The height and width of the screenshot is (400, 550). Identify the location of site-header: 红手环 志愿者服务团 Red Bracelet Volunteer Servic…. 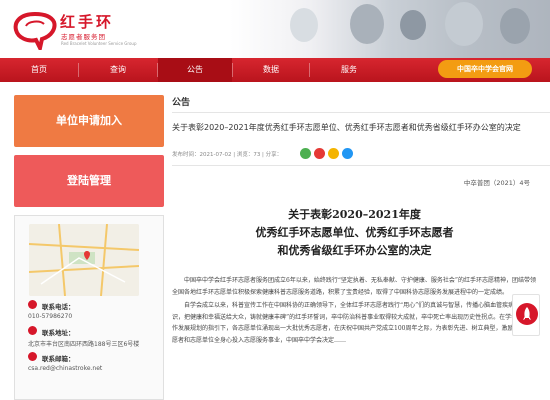
(275, 29).